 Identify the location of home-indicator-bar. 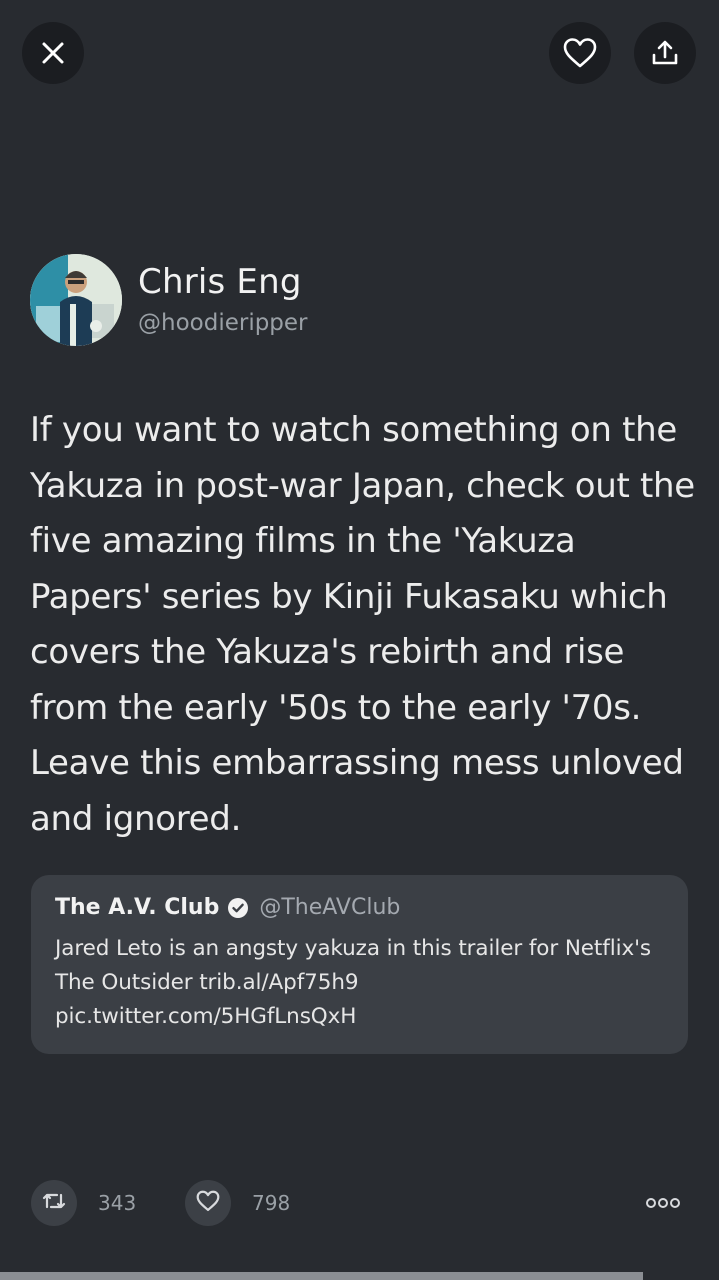
(321, 1276).